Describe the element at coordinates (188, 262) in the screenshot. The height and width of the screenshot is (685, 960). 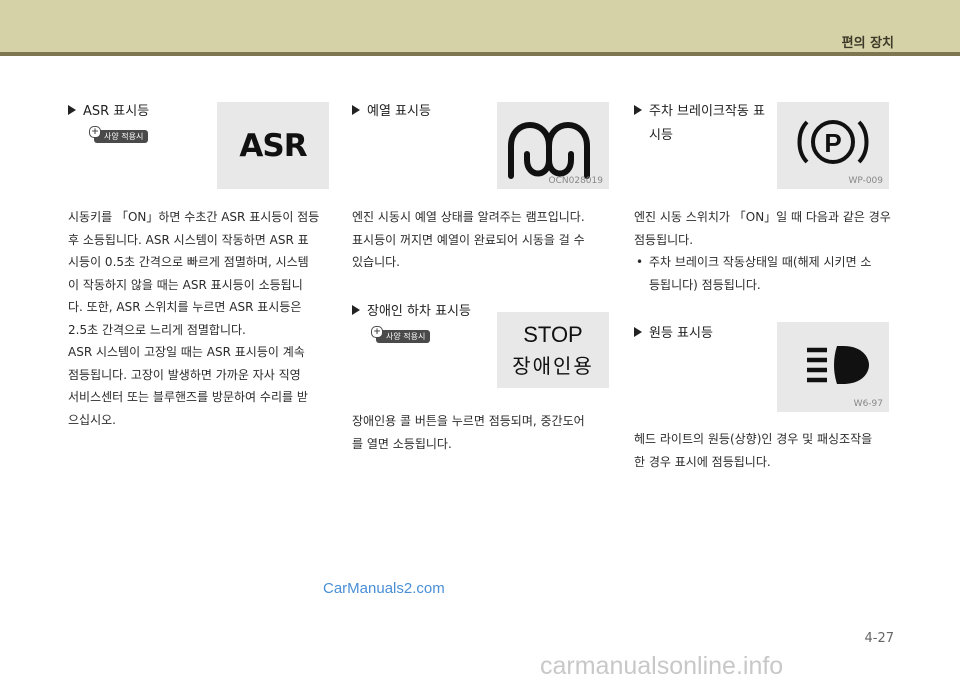
I see `text-line: 시등이 0.5초 간격으로 빠르게 점멸하며, 시스템` at that location.